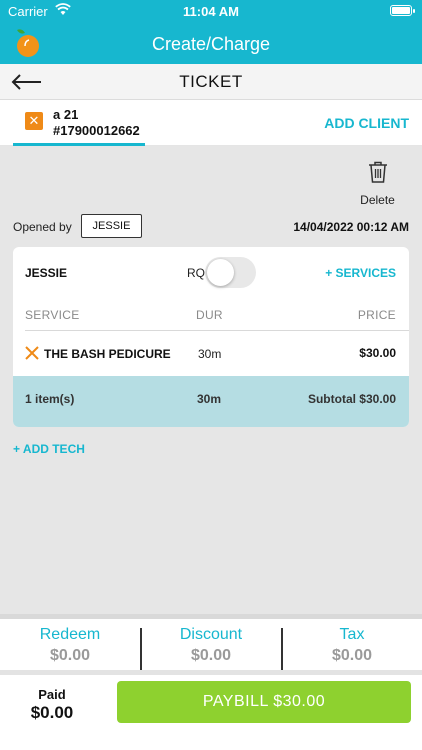 The image size is (422, 750). What do you see at coordinates (352, 646) in the screenshot?
I see `tax-cell: Tax $0.00` at bounding box center [352, 646].